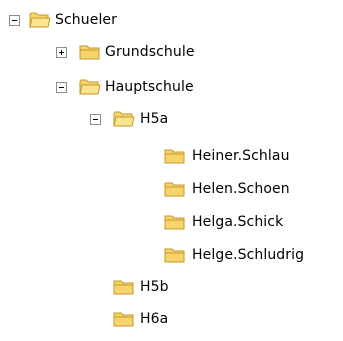 Image resolution: width=343 pixels, height=341 pixels. Describe the element at coordinates (149, 87) in the screenshot. I see `tree-node-label: Hauptschule` at that location.